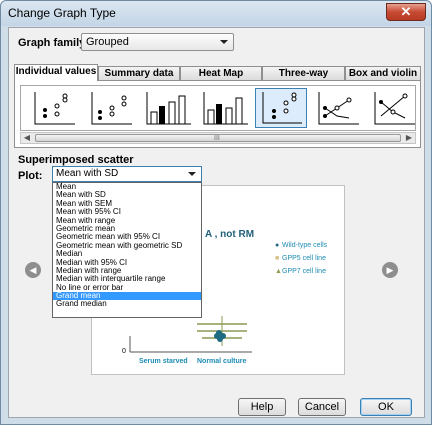 The width and height of the screenshot is (432, 425). I want to click on option-mean-with-sem: Mean with SEM, so click(127, 204).